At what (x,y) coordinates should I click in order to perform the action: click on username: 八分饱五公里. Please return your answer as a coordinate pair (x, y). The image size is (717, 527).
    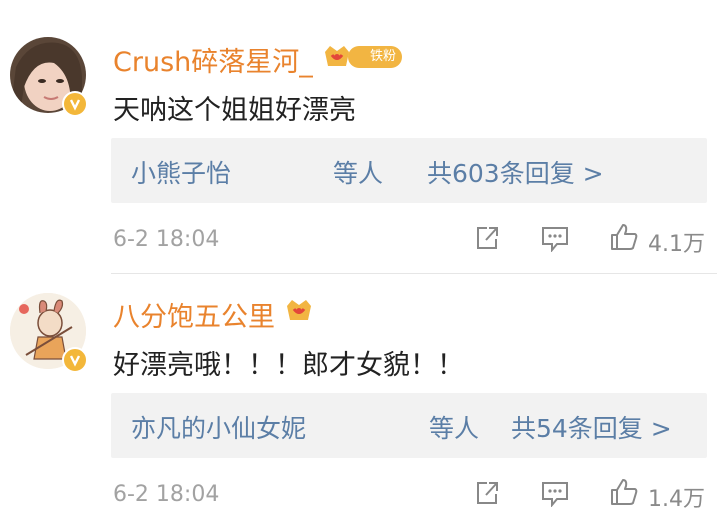
    Looking at the image, I should click on (194, 314).